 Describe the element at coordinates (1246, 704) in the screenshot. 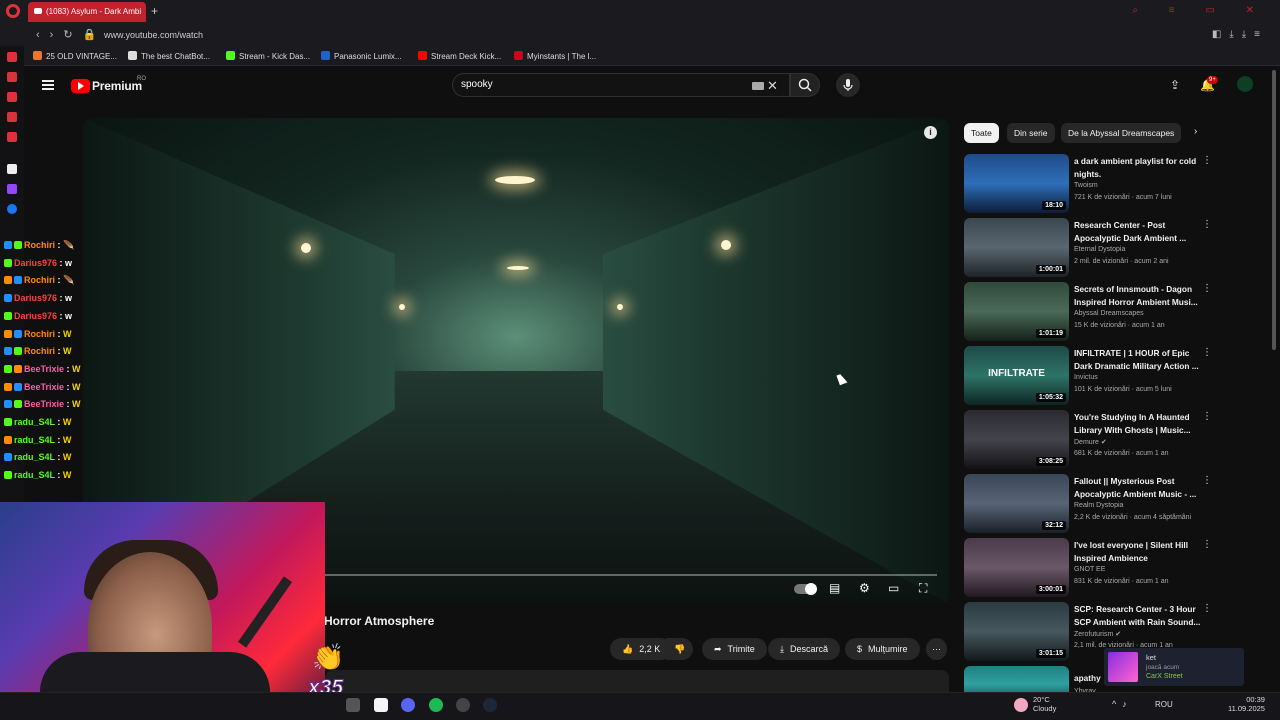

I see `clock: 00:39 11.09.2025` at that location.